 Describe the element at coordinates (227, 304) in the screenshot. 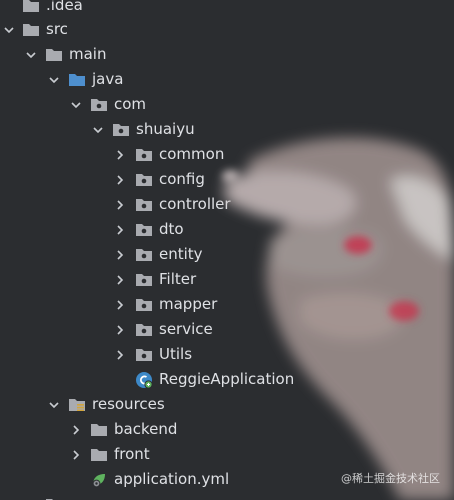

I see `tree-node-package: mapper` at that location.